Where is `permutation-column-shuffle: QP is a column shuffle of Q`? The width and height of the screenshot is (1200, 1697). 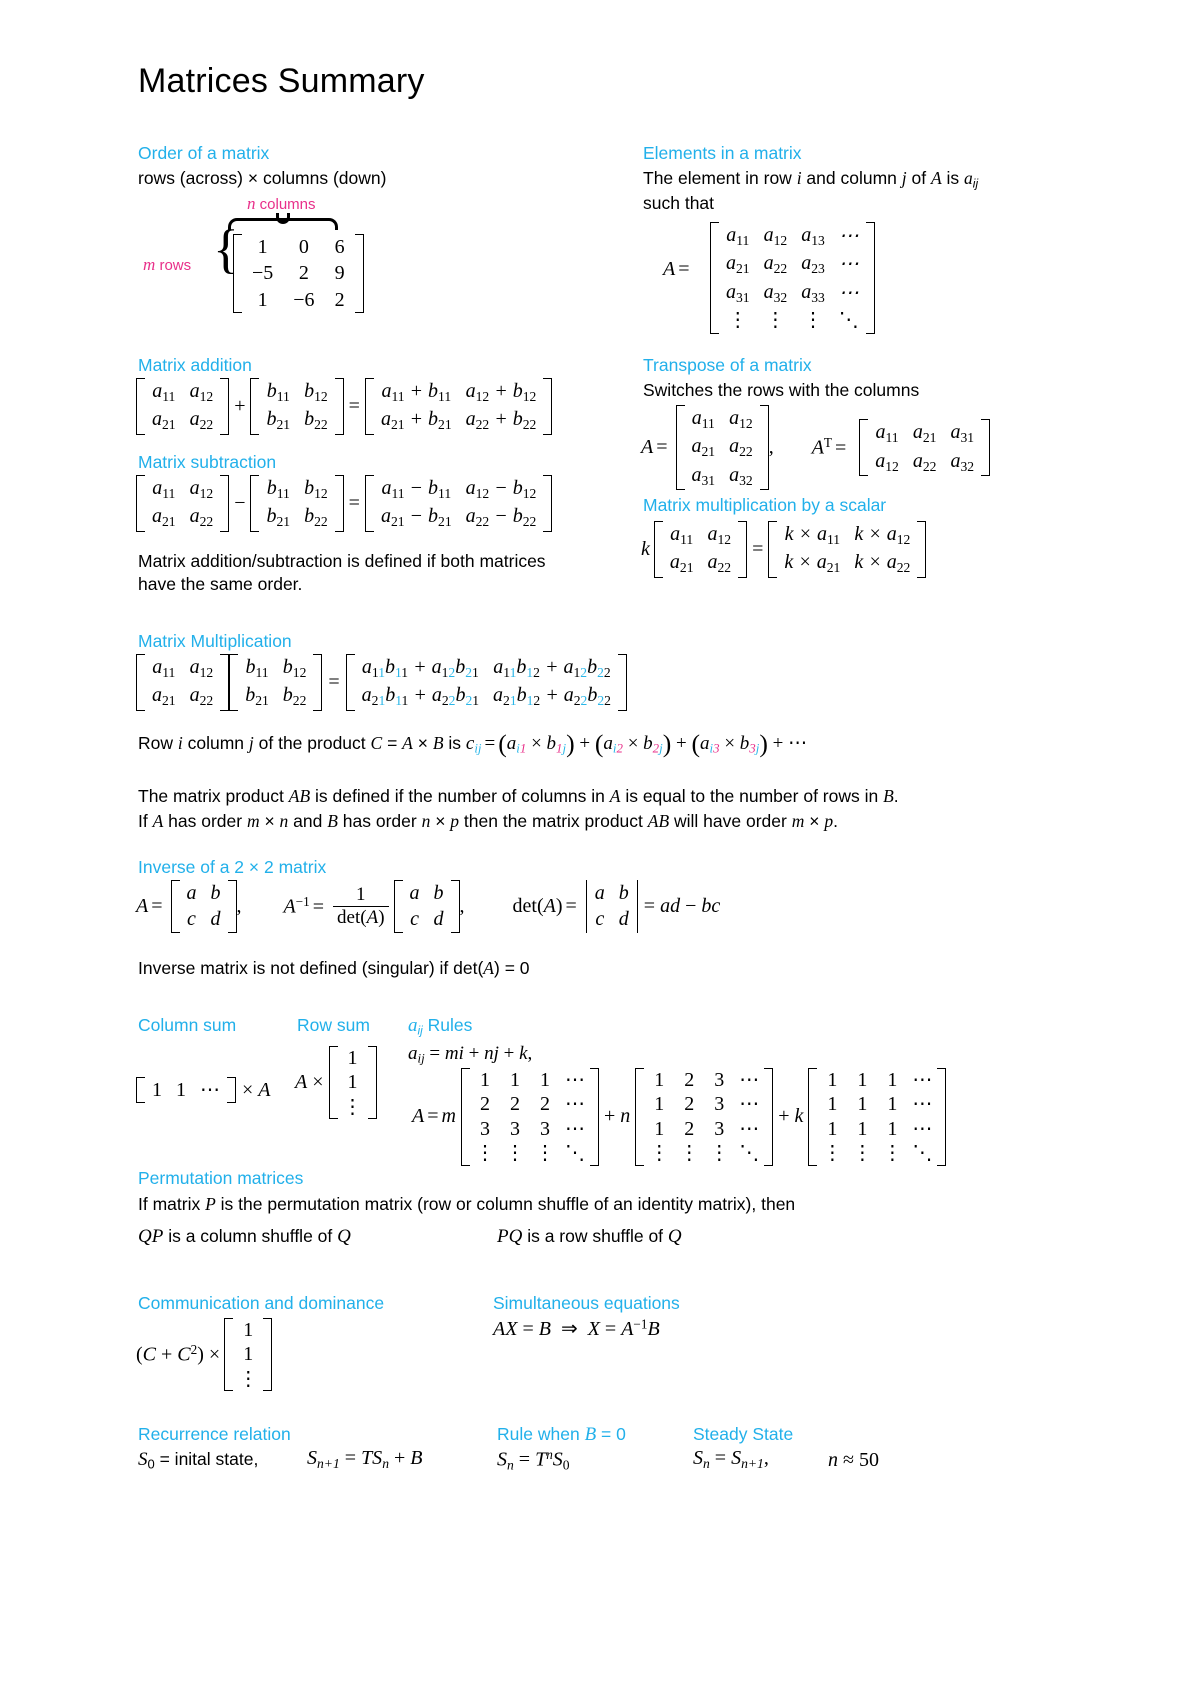
permutation-column-shuffle: QP is a column shuffle of Q is located at coordinates (244, 1236).